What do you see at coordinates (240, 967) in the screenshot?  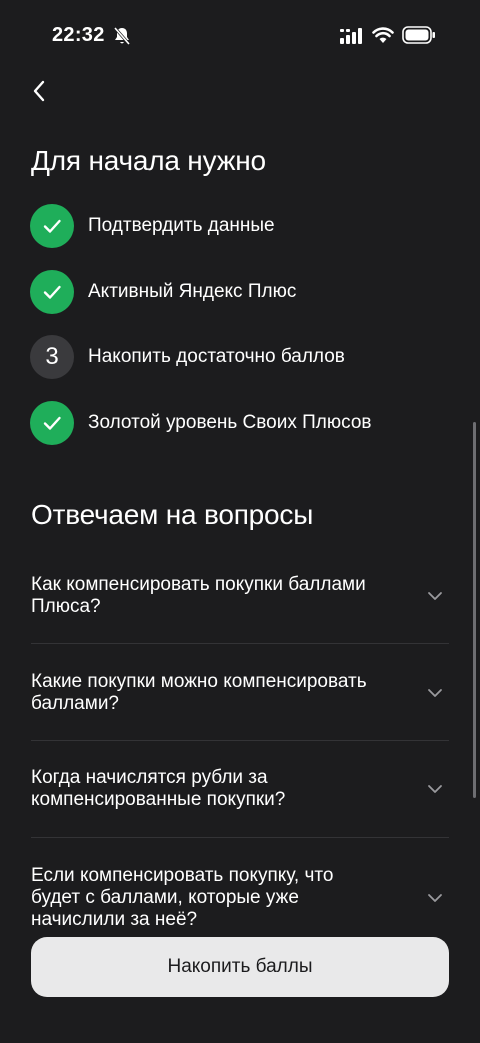 I see `accumulate-points-button: Накопить баллы` at bounding box center [240, 967].